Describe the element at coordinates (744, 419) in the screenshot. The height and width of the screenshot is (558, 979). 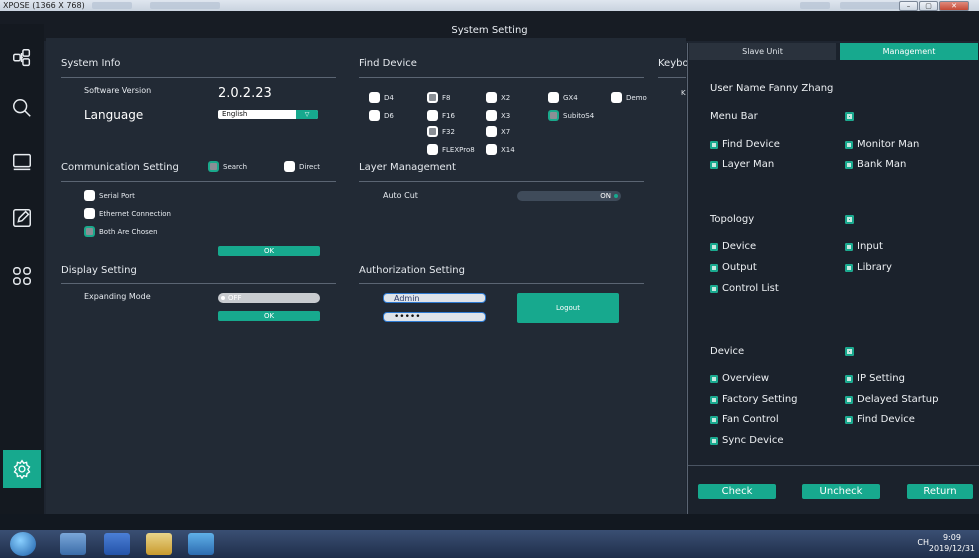
I see `device-item-checkbox: Fan Control` at that location.